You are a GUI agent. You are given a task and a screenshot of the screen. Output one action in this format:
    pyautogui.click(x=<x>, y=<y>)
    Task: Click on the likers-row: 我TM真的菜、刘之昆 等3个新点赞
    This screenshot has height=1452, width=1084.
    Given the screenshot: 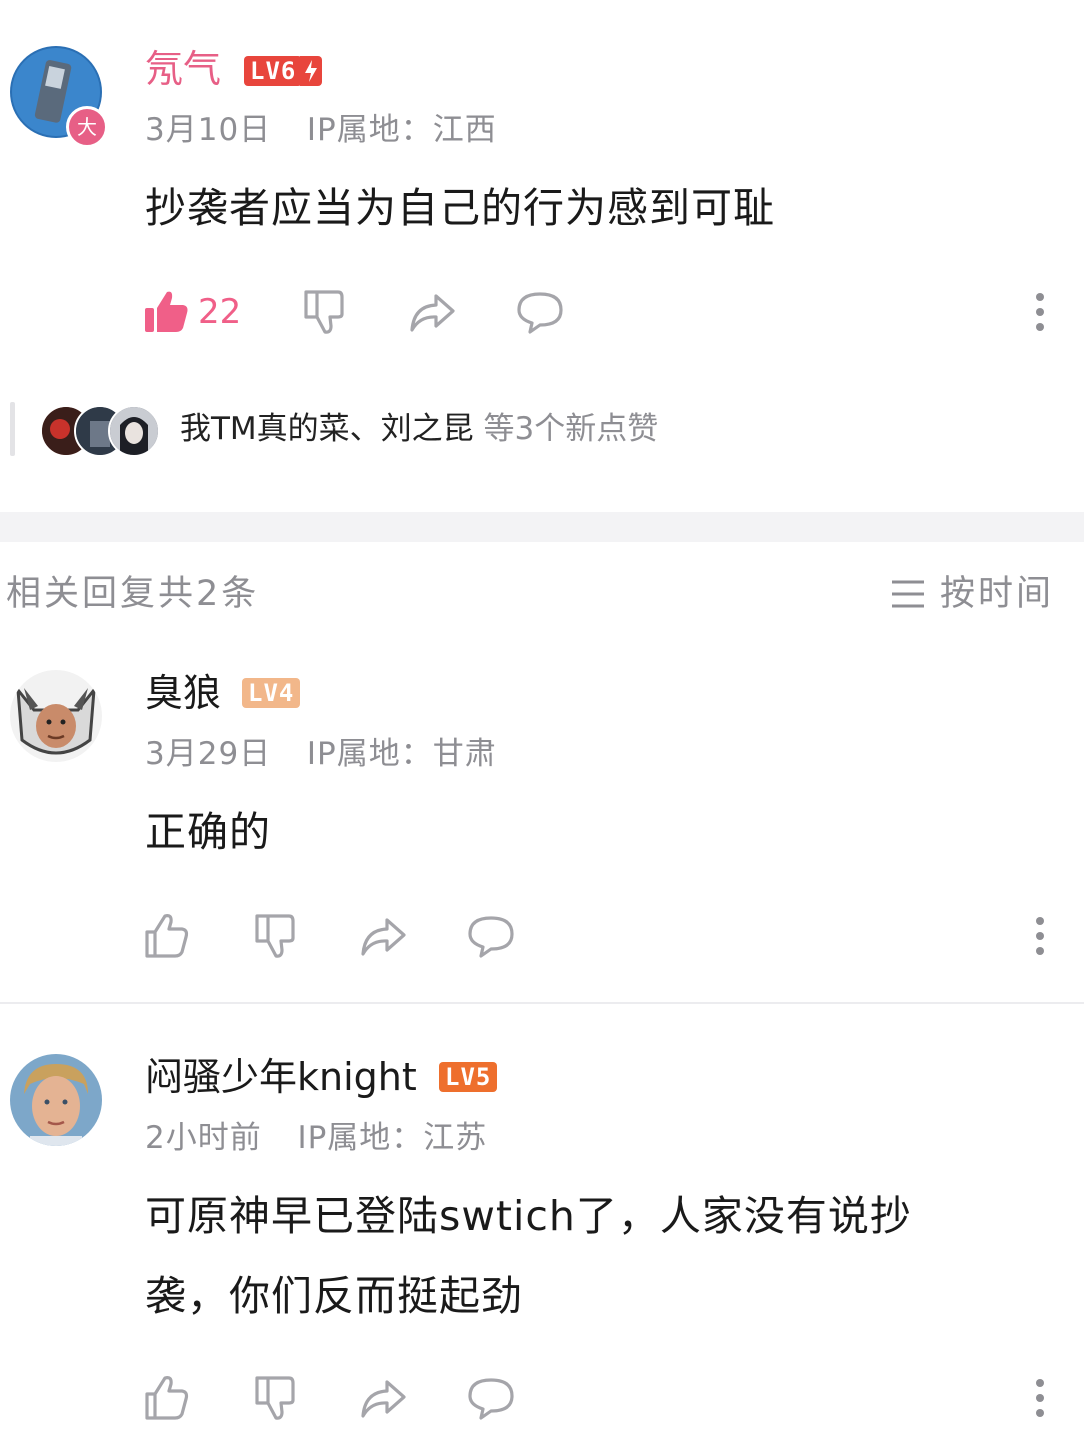 What is the action you would take?
    pyautogui.click(x=380, y=429)
    